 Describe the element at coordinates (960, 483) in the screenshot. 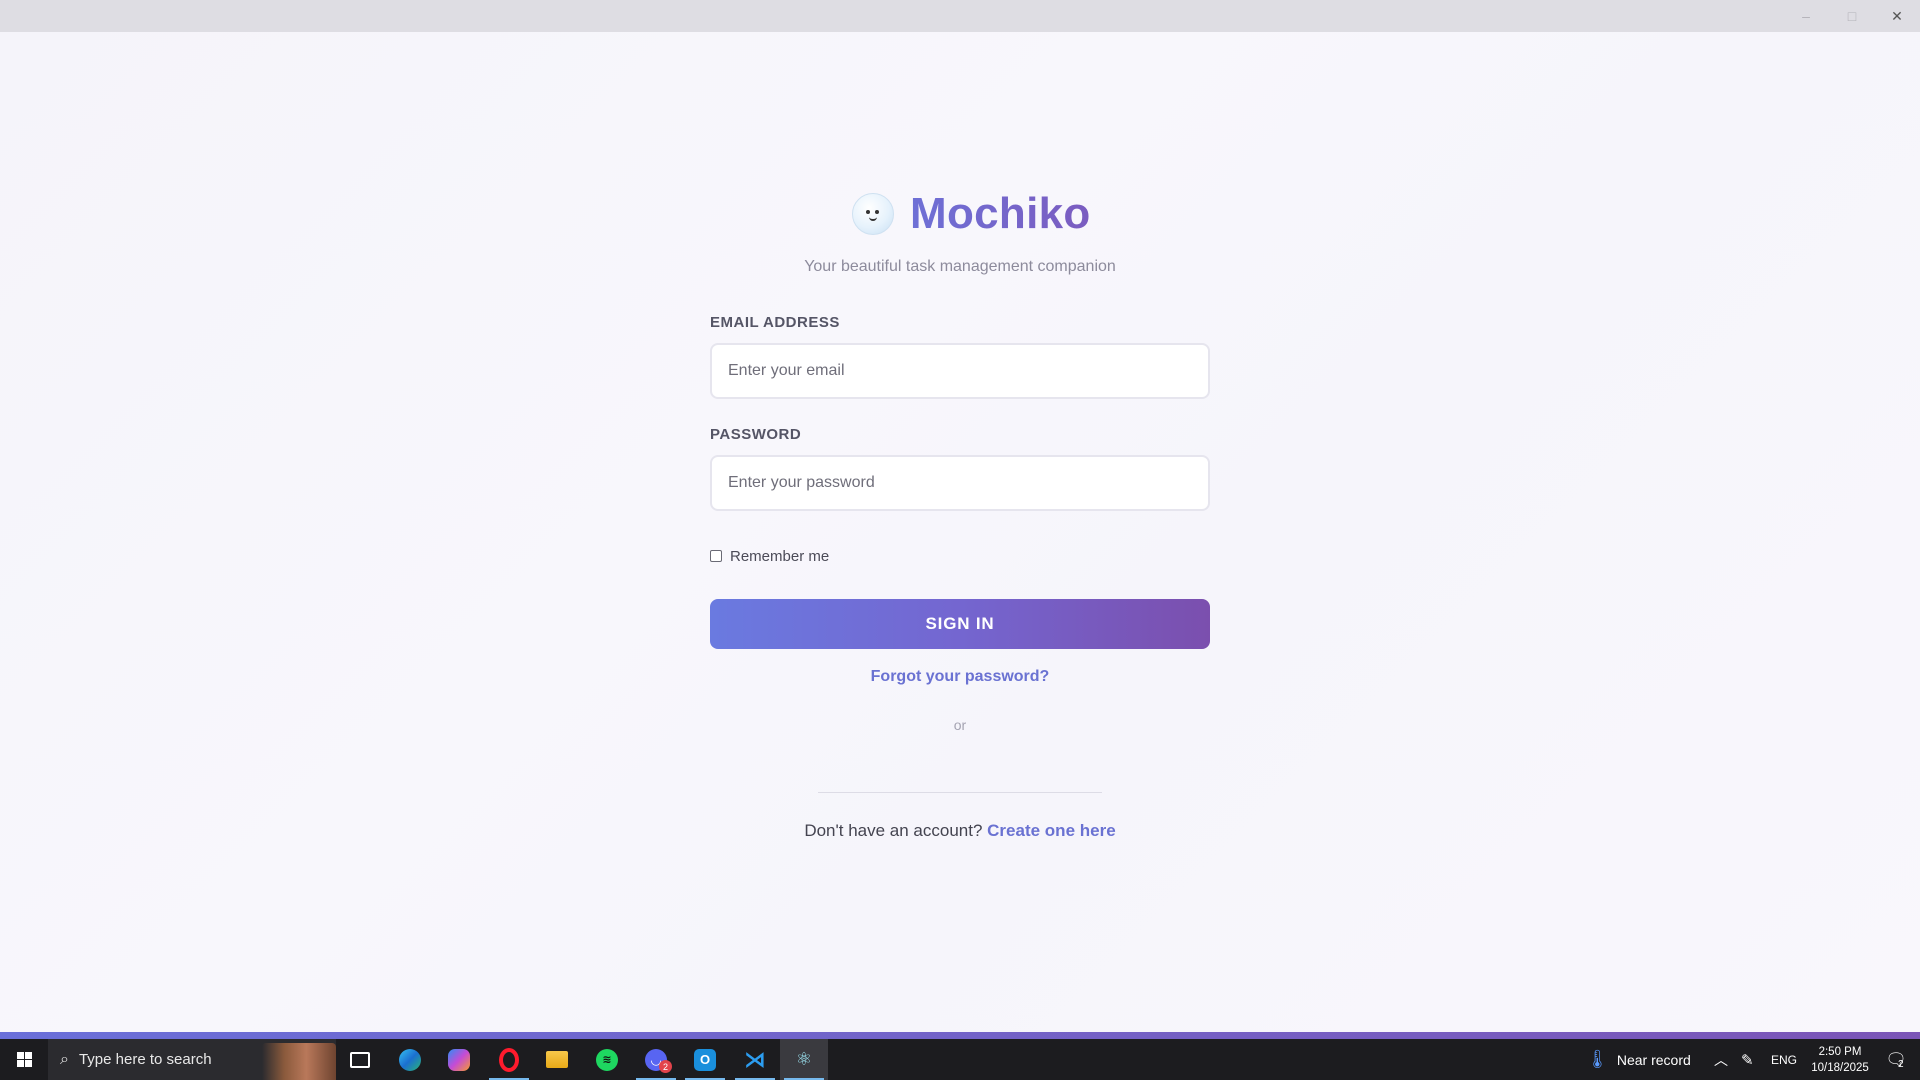

I see `password-field` at that location.